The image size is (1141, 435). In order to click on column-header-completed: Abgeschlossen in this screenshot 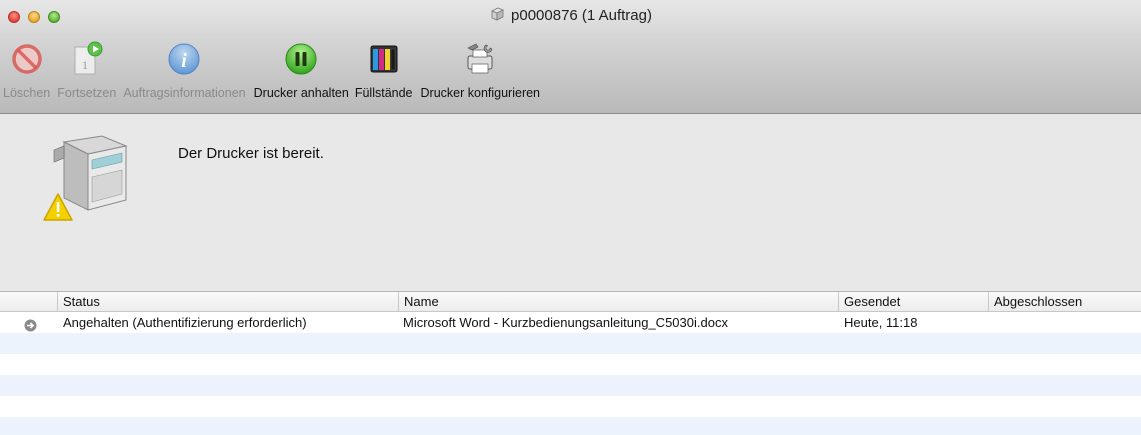, I will do `click(1064, 301)`.